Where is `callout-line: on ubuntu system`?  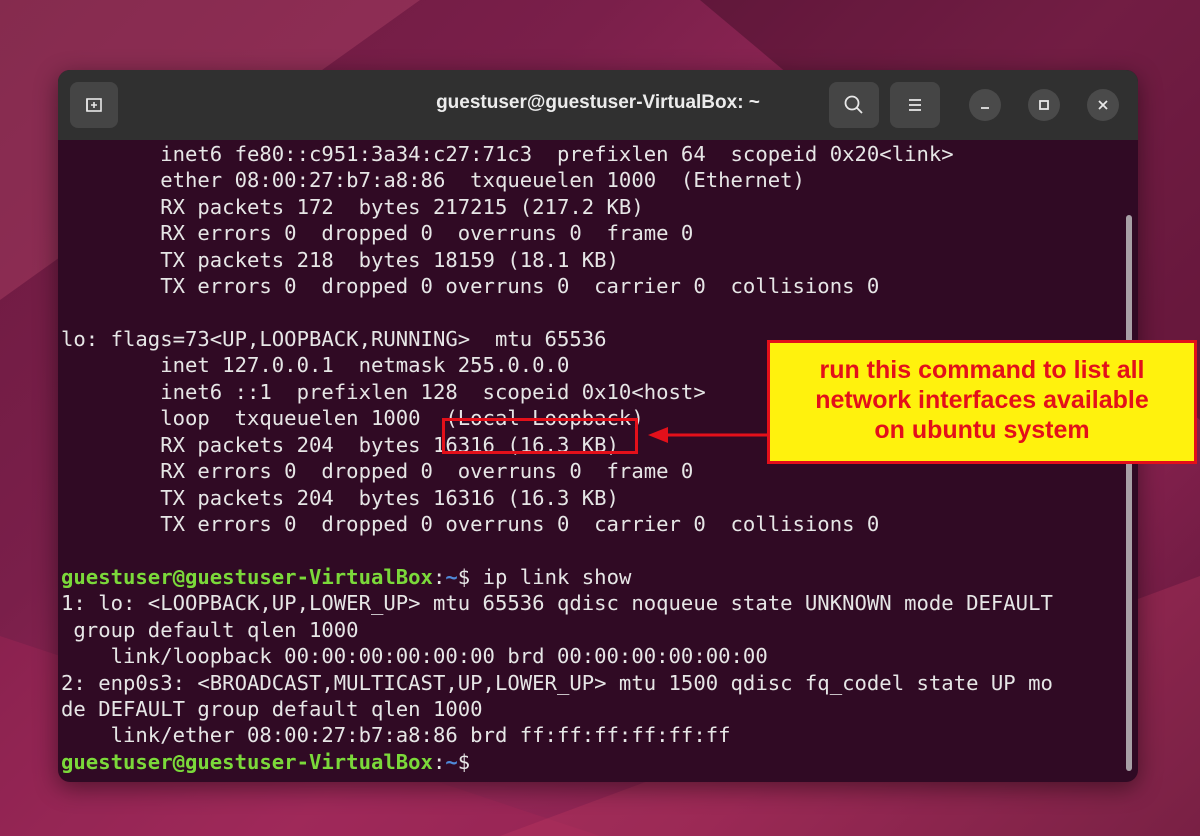
callout-line: on ubuntu system is located at coordinates (982, 430).